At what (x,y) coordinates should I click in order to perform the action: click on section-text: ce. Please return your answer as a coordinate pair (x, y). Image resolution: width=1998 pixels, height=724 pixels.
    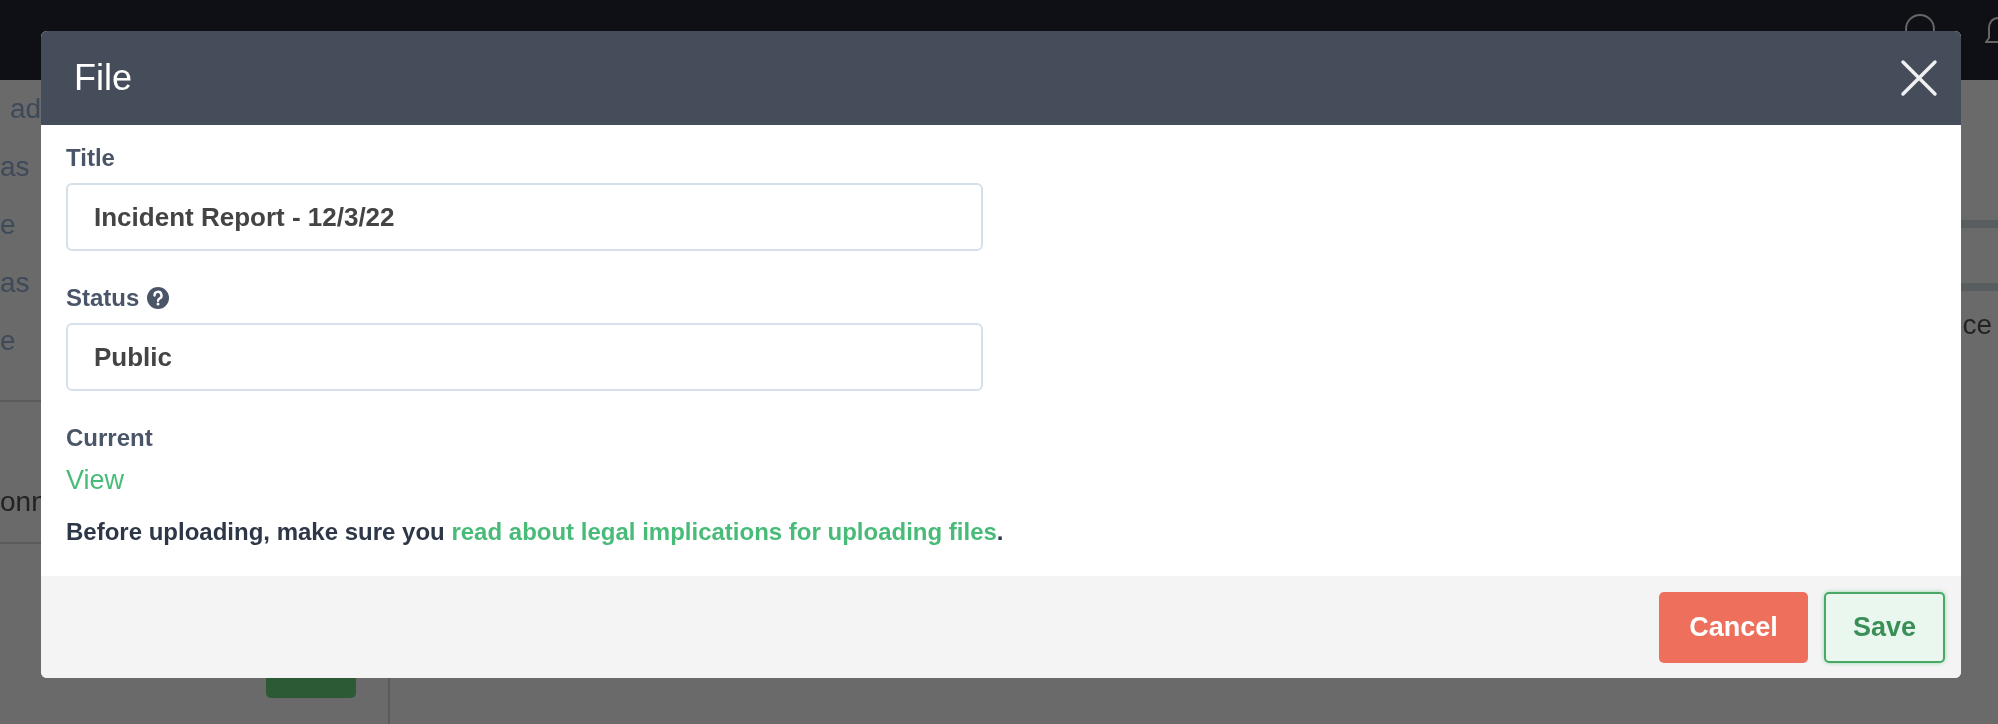
    Looking at the image, I should click on (1977, 325).